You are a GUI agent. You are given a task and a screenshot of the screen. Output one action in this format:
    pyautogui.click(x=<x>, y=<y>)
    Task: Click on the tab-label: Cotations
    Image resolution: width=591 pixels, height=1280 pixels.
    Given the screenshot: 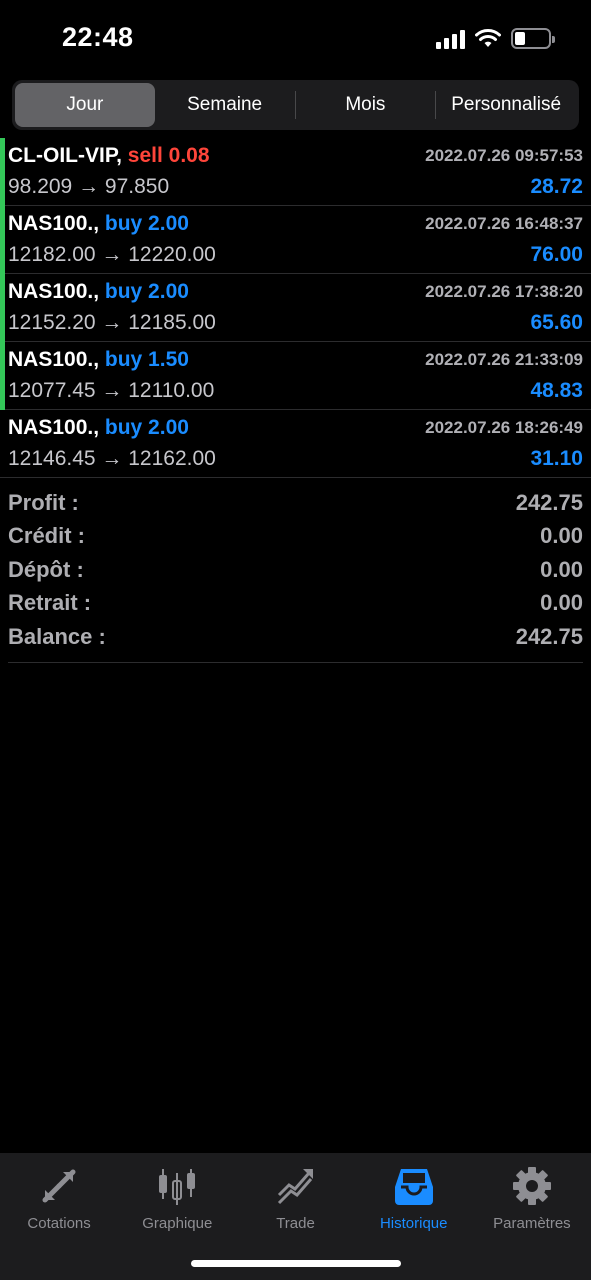 What is the action you would take?
    pyautogui.click(x=59, y=1223)
    